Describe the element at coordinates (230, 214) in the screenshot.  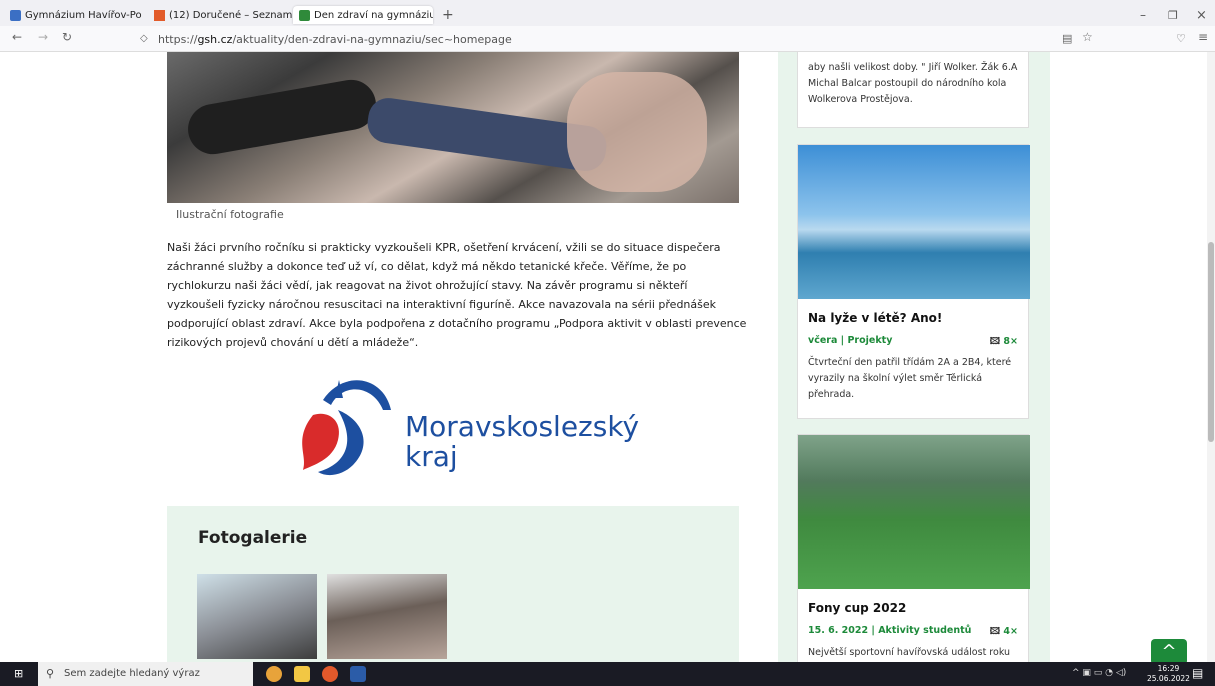
I see `photo-caption: Ilustrační fotografie` at that location.